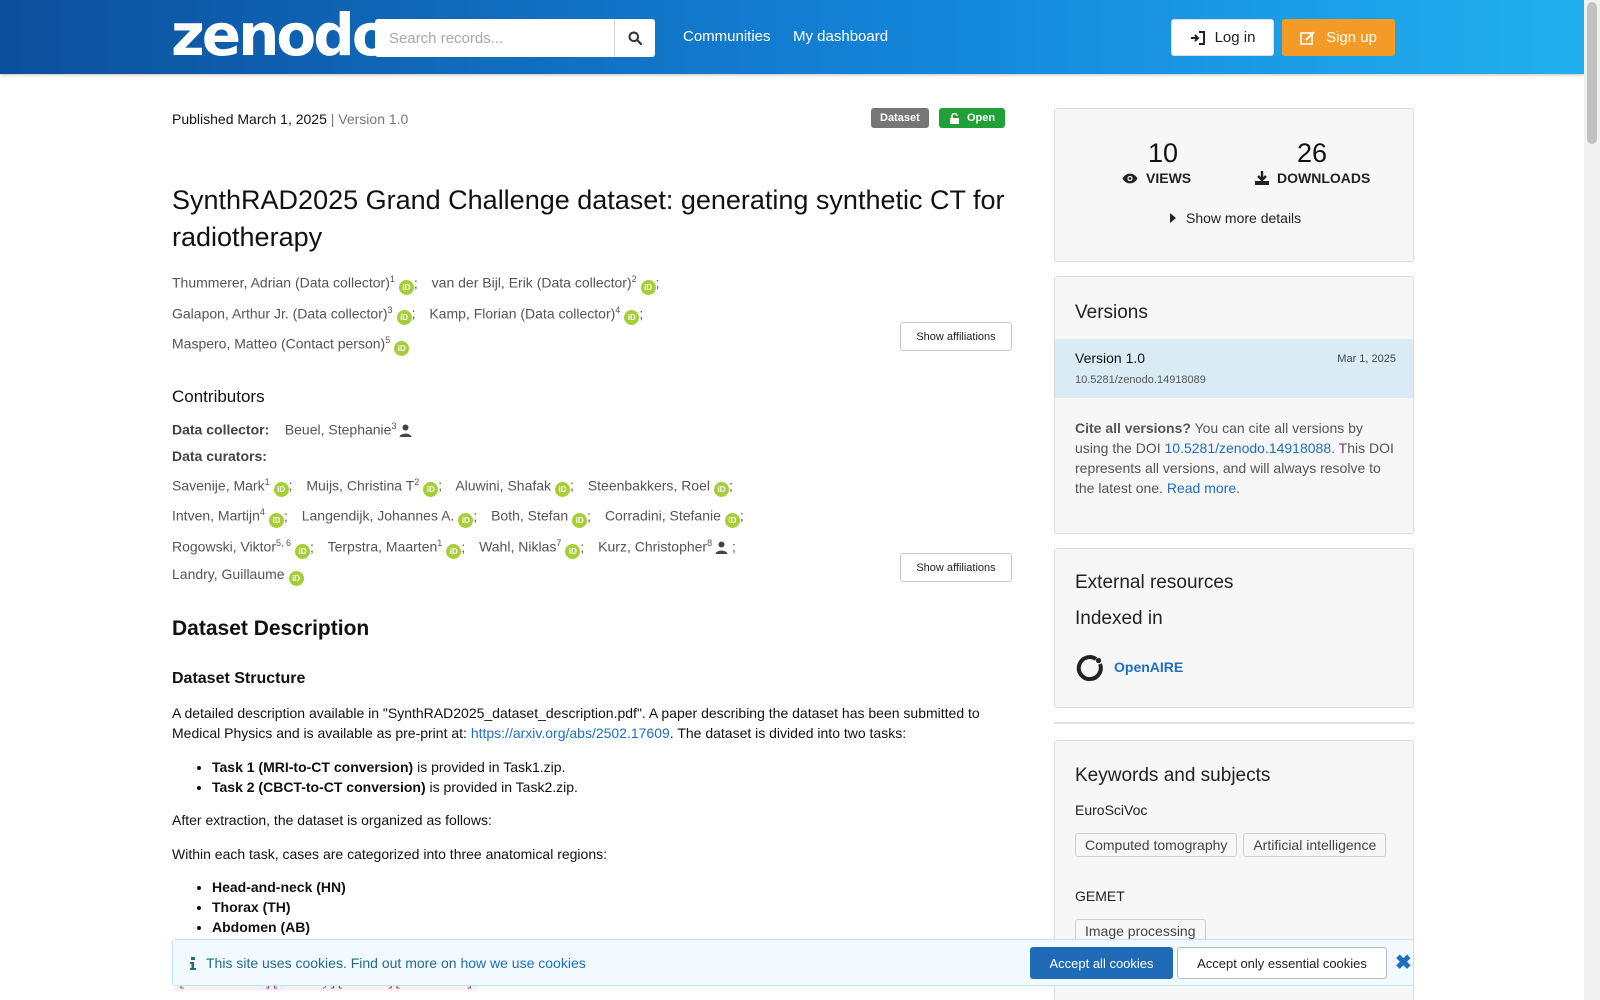  I want to click on views-count: 10, so click(1163, 153).